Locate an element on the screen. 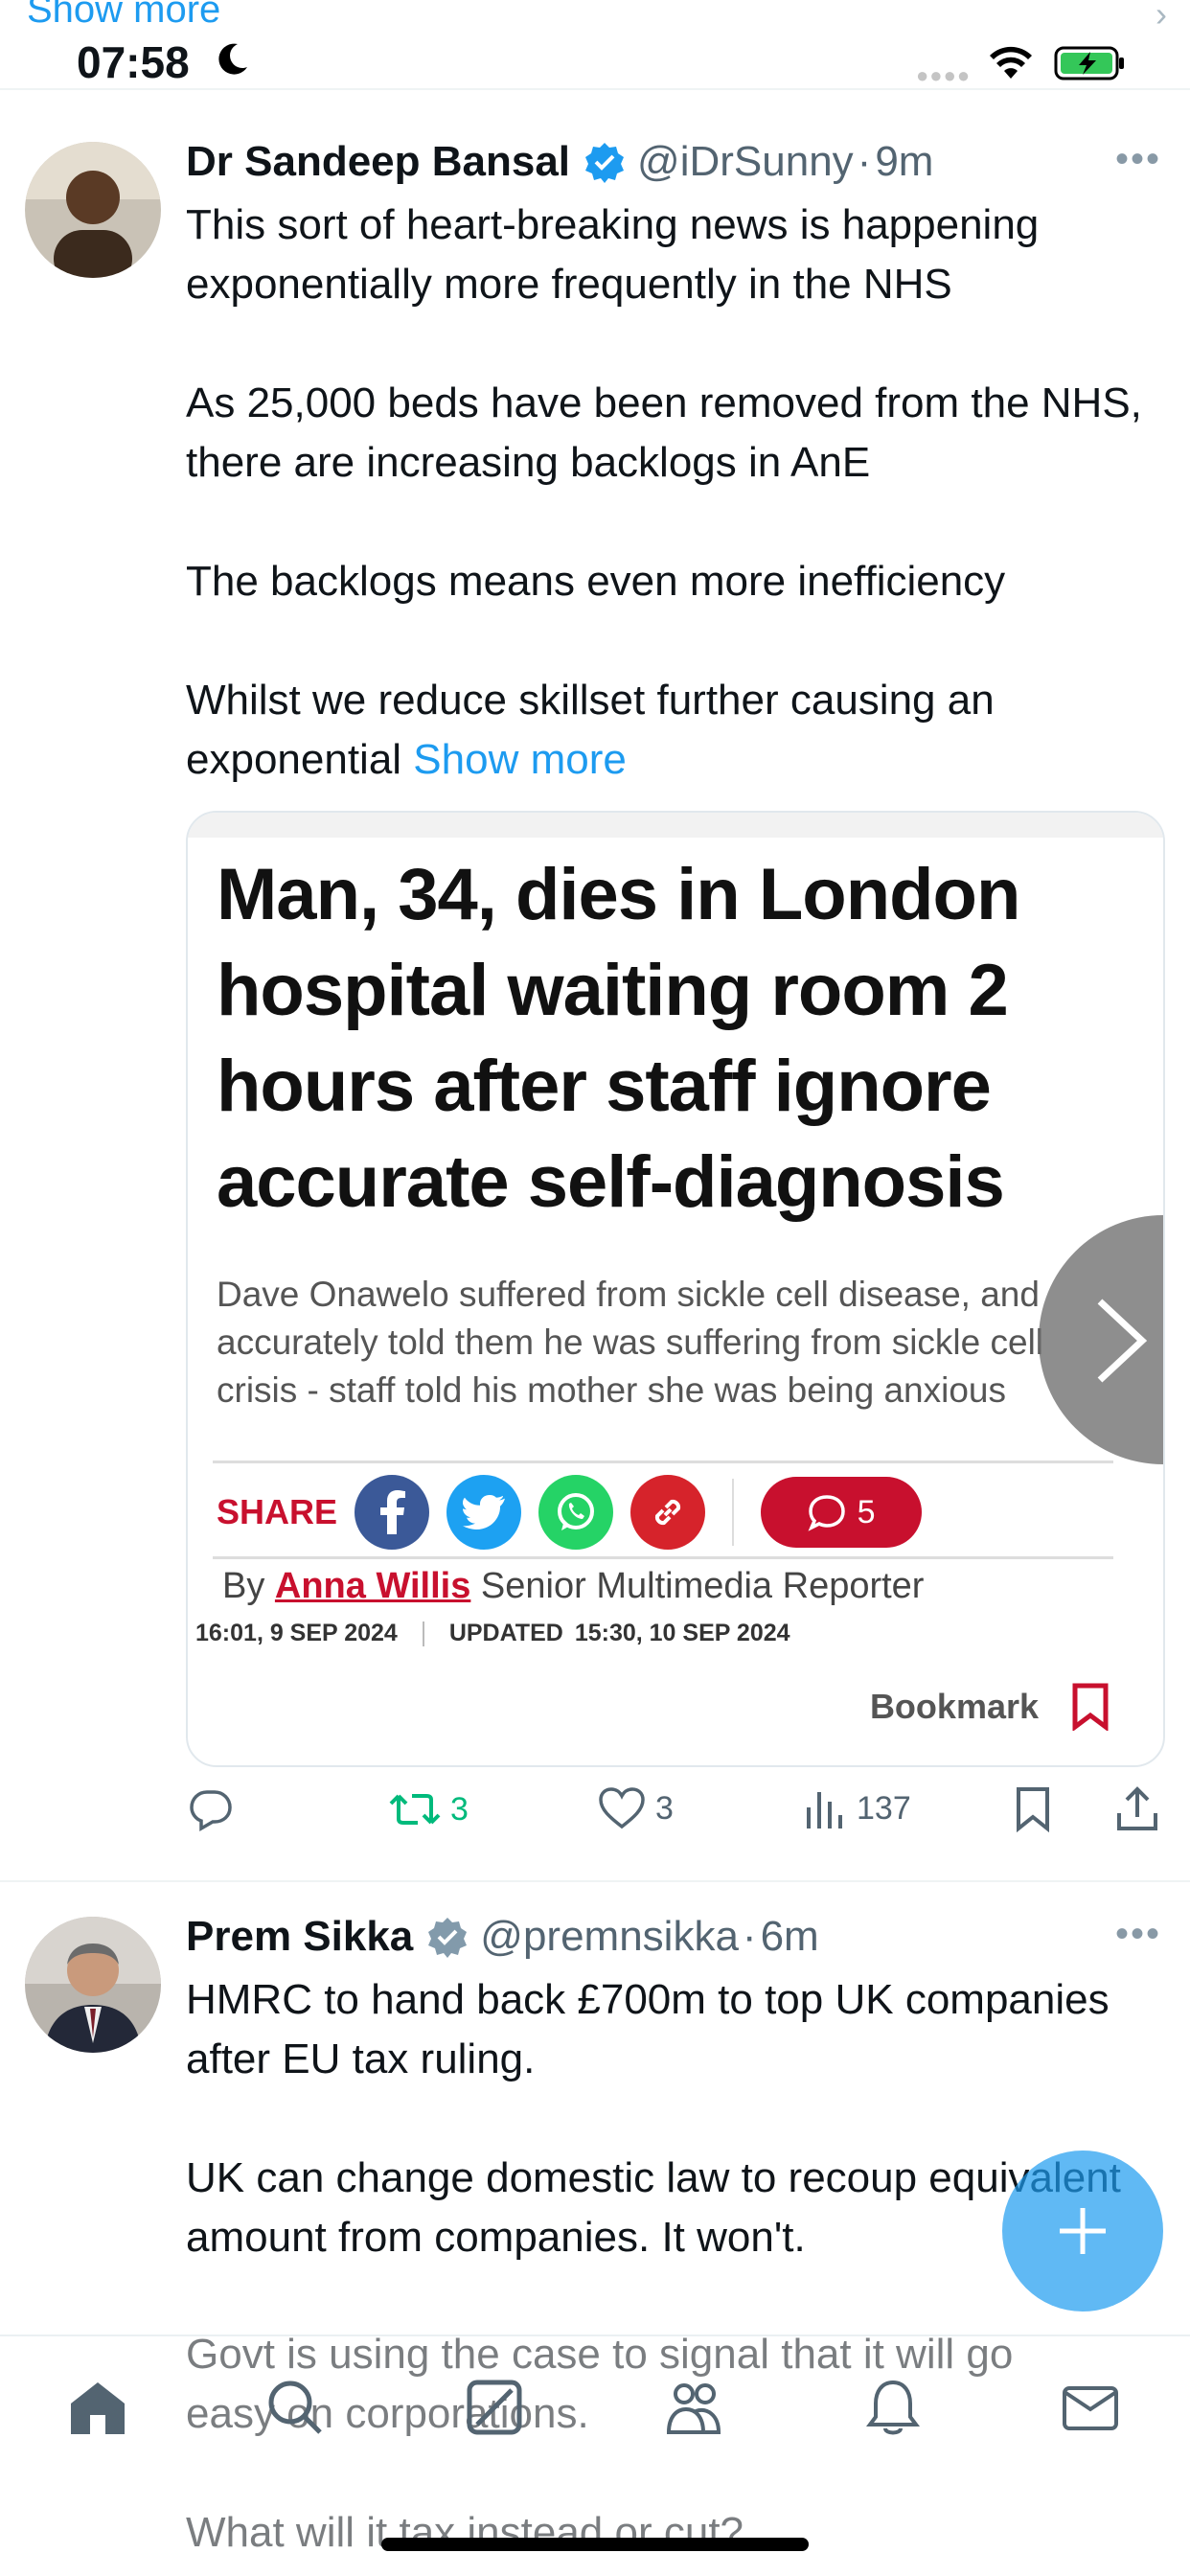  moon-icon is located at coordinates (233, 59).